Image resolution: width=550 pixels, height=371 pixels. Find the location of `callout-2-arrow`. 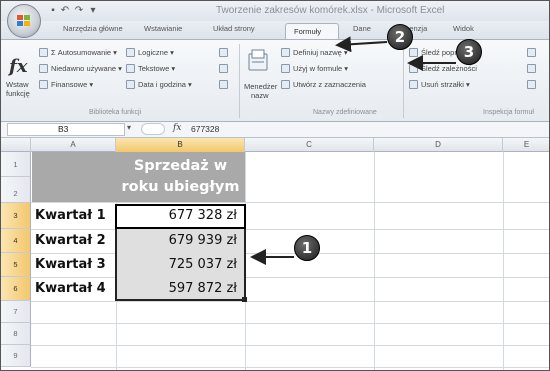

callout-2-arrow is located at coordinates (361, 44).